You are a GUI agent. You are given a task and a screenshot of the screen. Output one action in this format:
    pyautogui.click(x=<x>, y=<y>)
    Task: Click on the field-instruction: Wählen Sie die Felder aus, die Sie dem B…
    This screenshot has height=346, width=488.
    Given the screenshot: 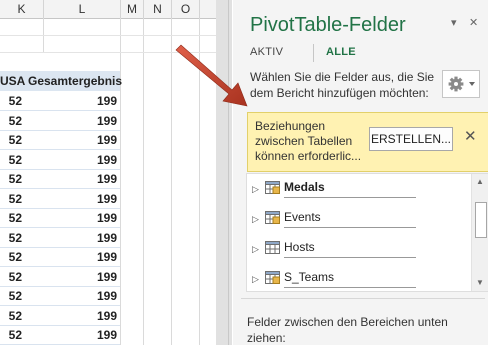 What is the action you would take?
    pyautogui.click(x=342, y=85)
    